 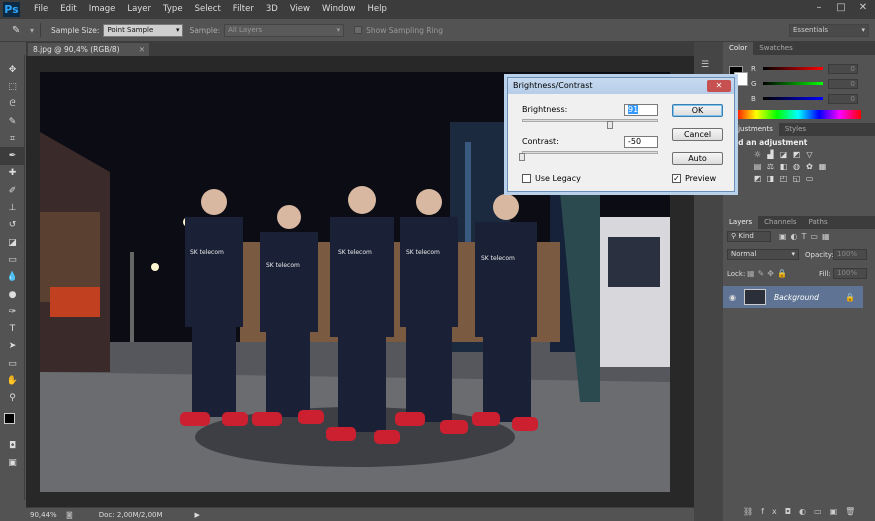 I want to click on shape-icon: ▭, so click(x=12, y=363).